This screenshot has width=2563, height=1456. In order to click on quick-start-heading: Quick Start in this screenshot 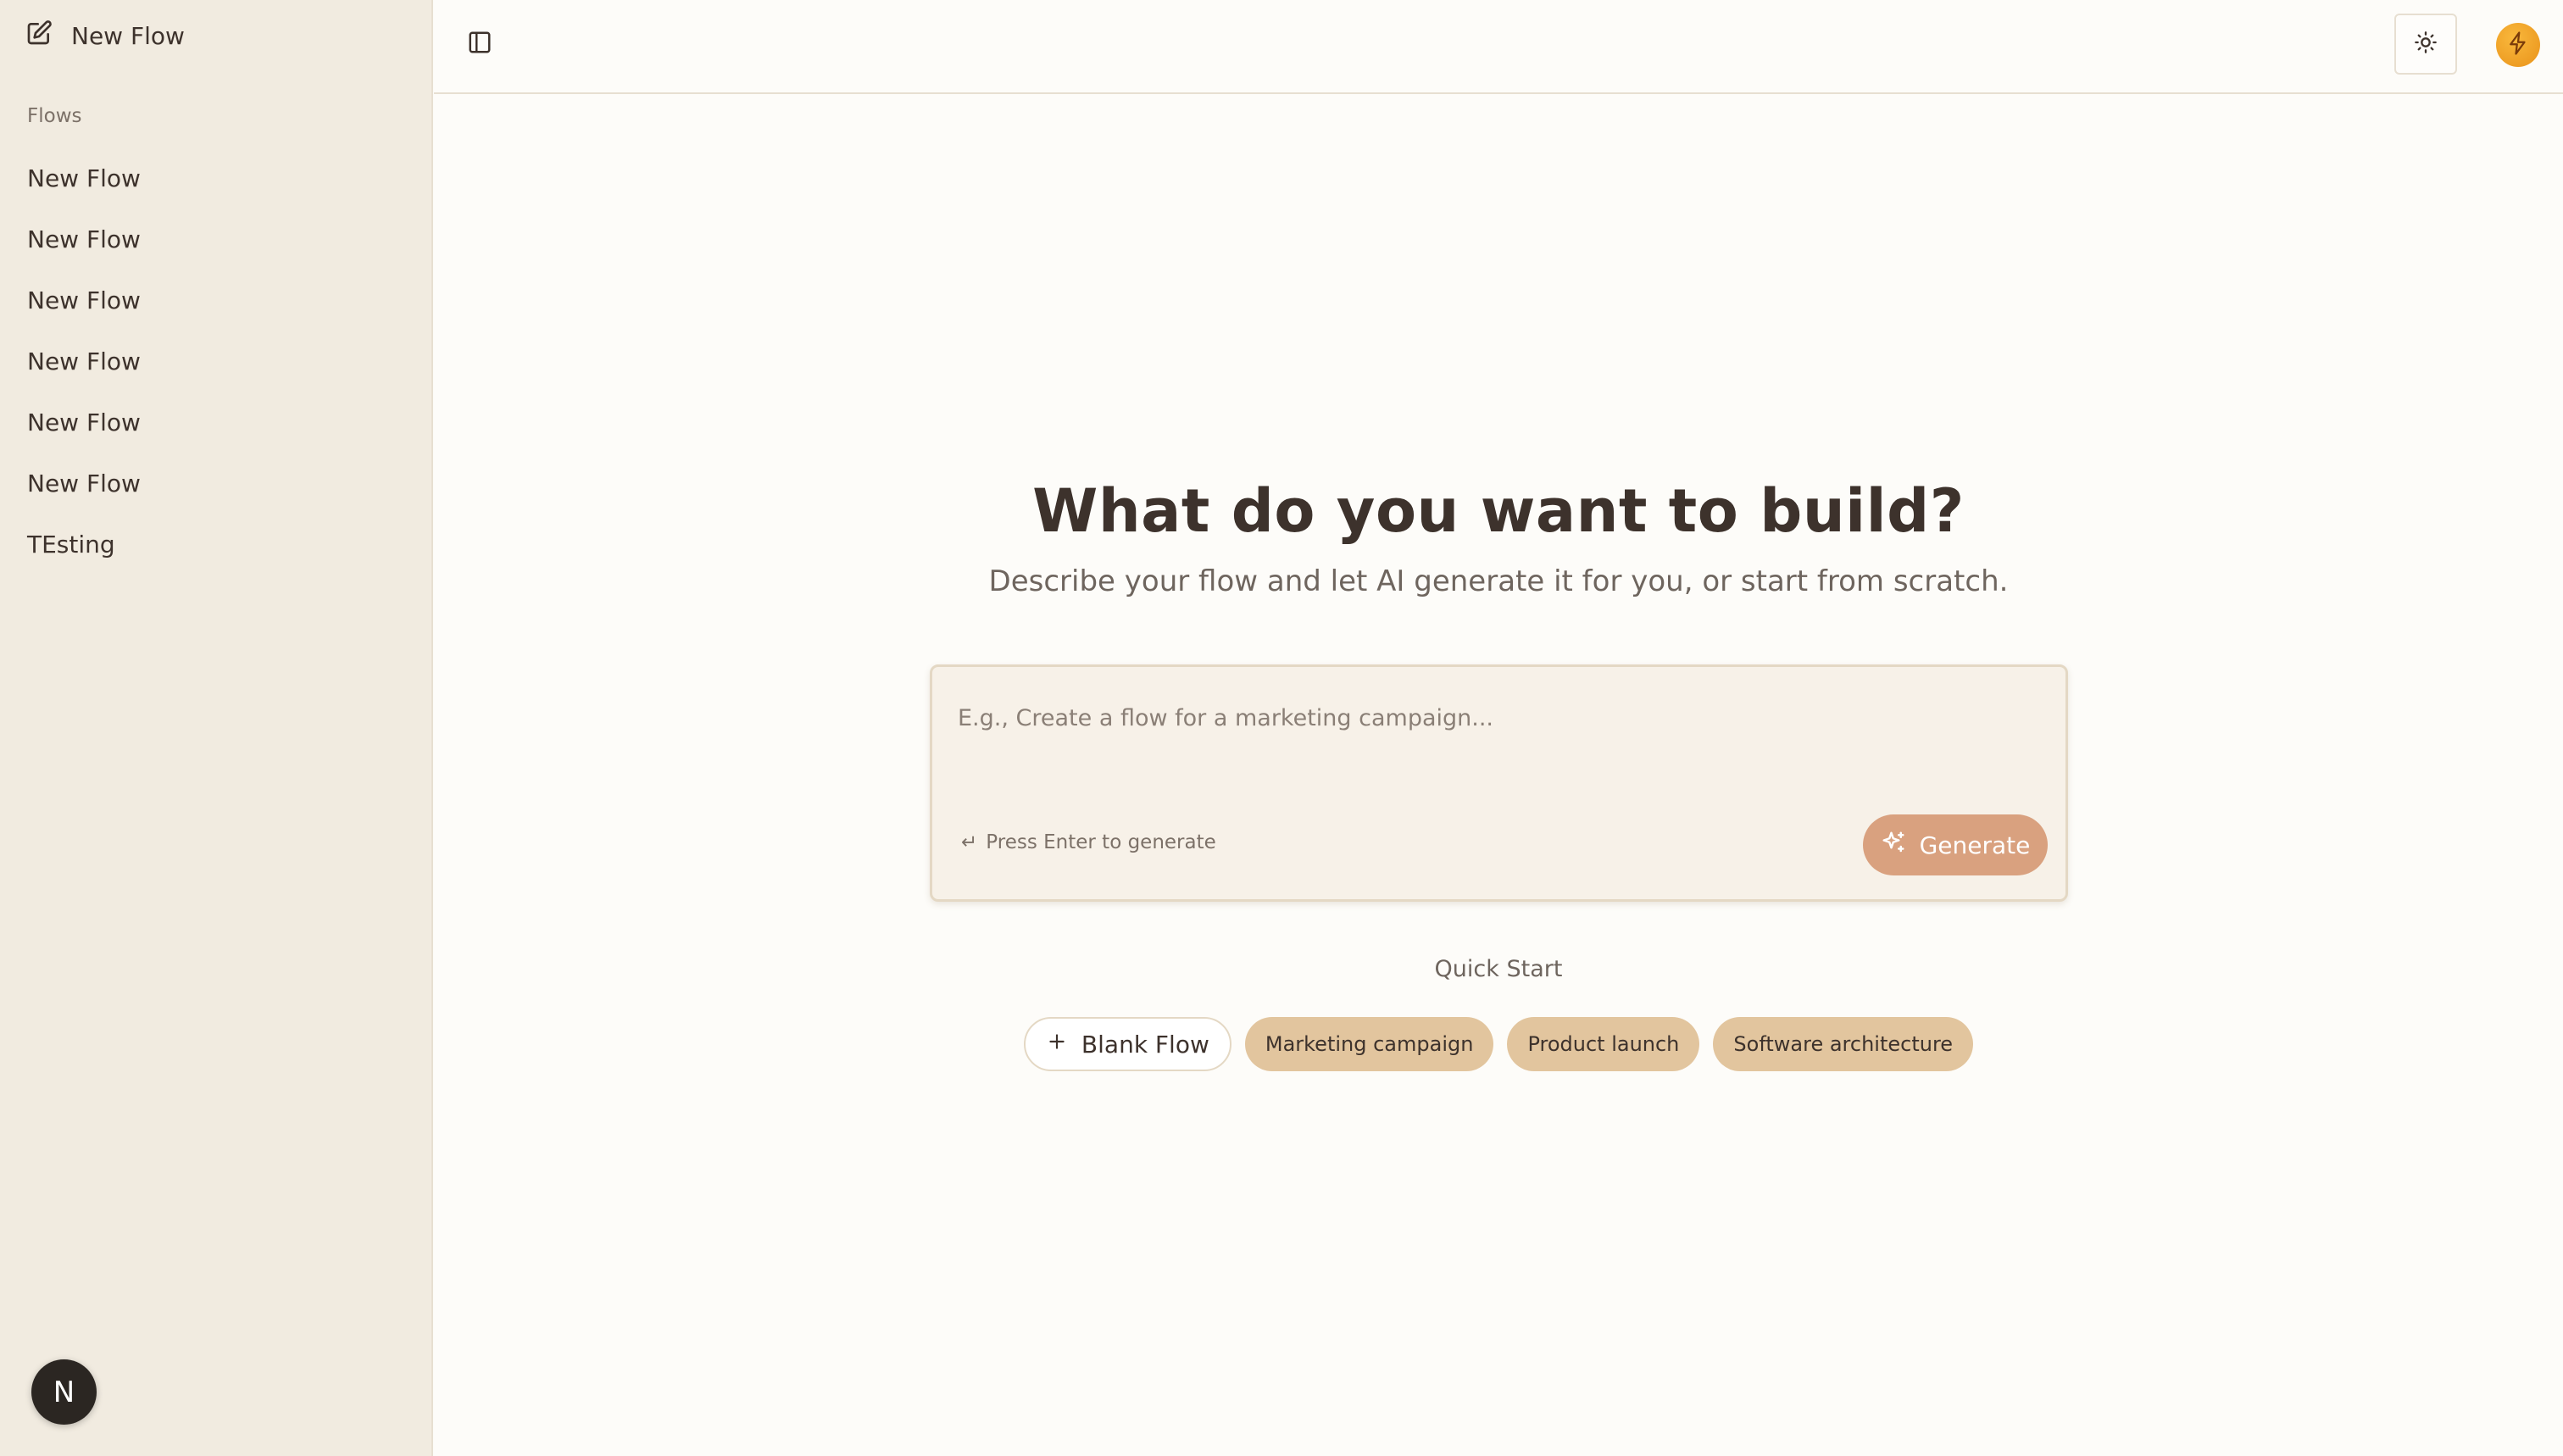, I will do `click(1498, 969)`.